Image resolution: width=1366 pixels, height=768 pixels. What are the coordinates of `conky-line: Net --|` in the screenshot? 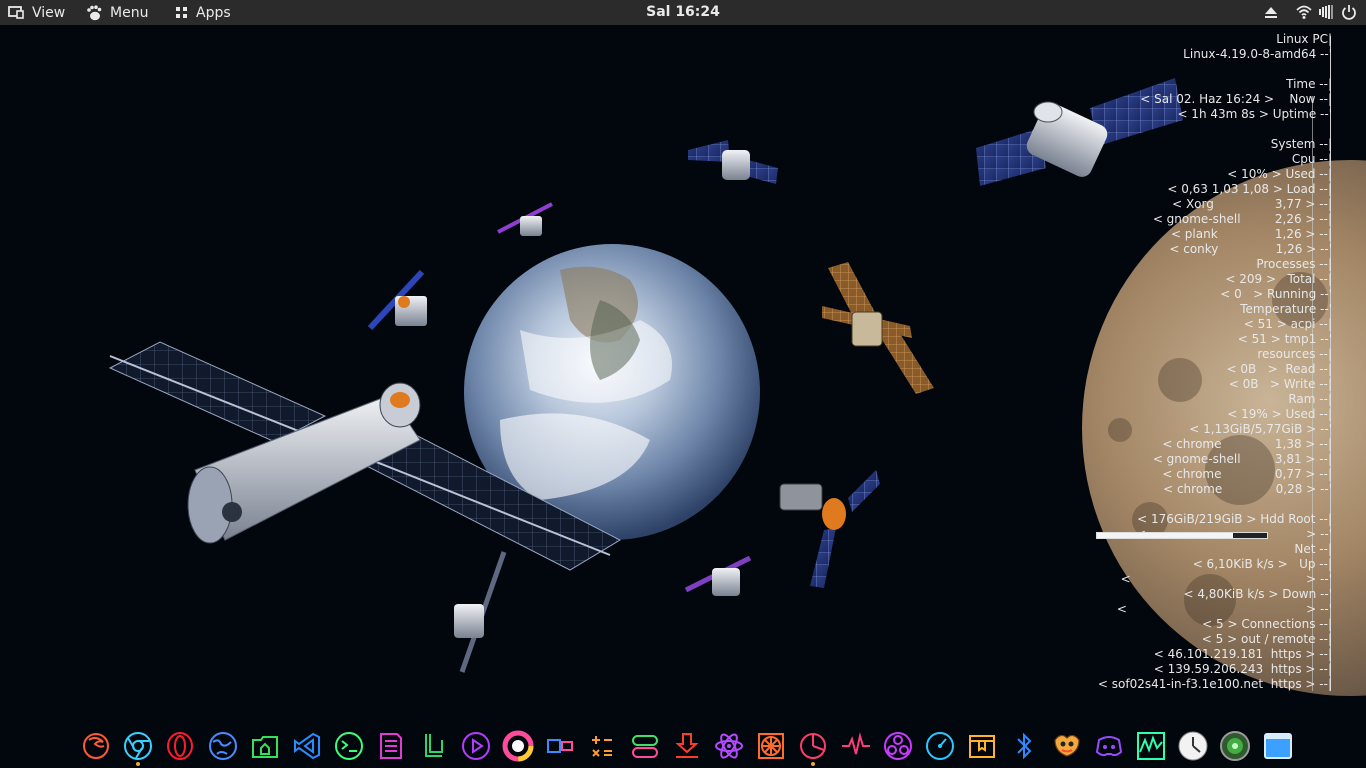 It's located at (1313, 549).